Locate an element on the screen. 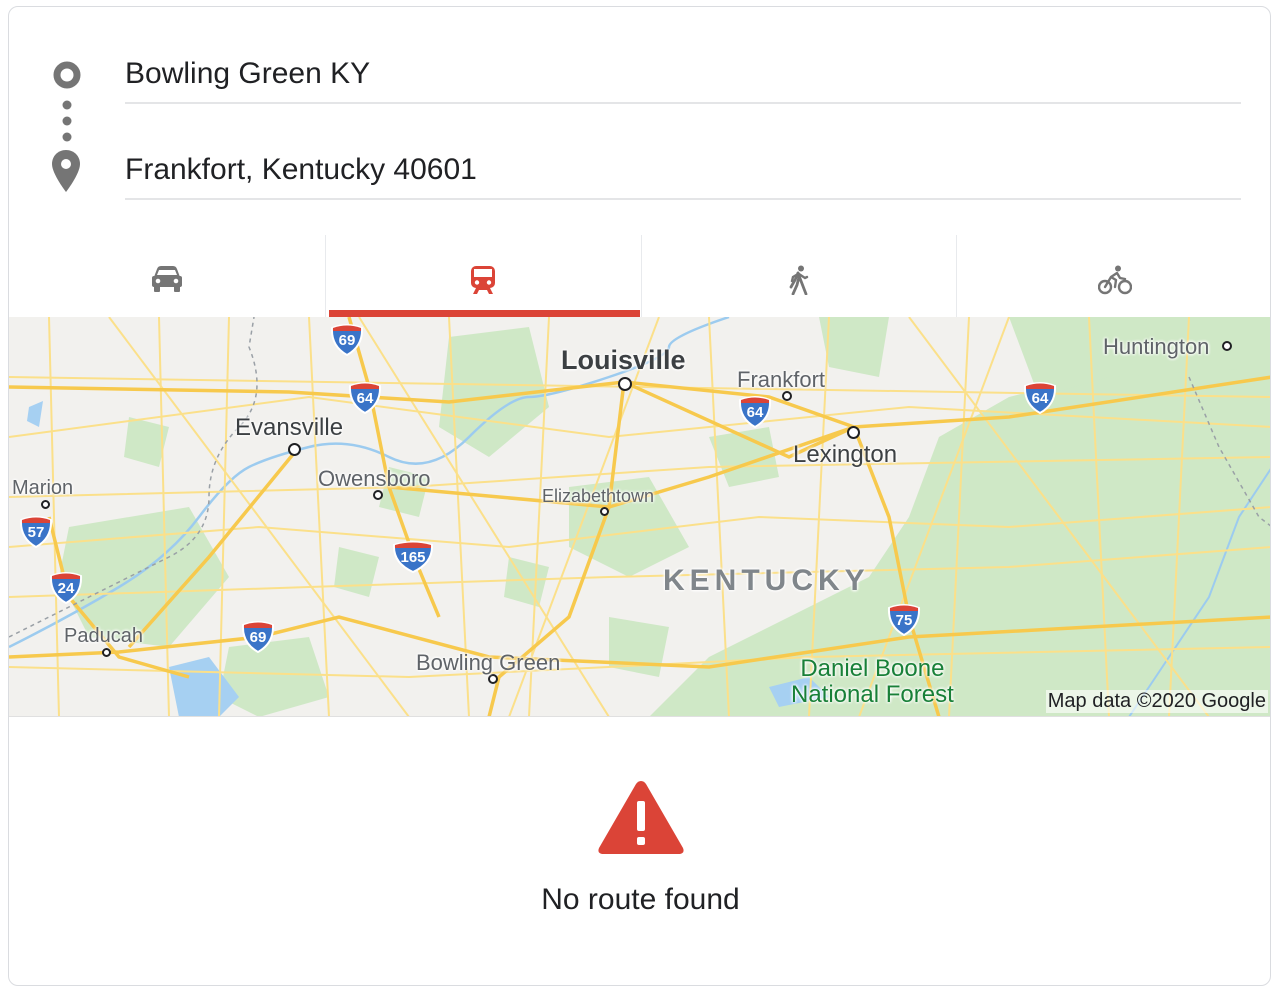 This screenshot has height=998, width=1280. city-label-elizabethtown: Elizabethtown is located at coordinates (598, 496).